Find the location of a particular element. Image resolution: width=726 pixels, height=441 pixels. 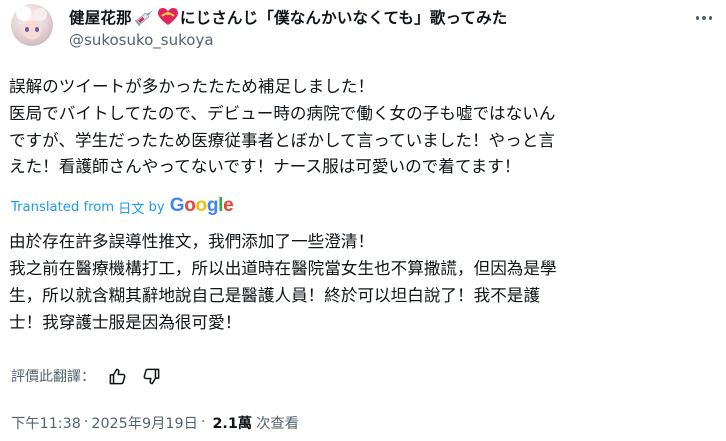

tweet-time: 下午11:38 is located at coordinates (46, 422).